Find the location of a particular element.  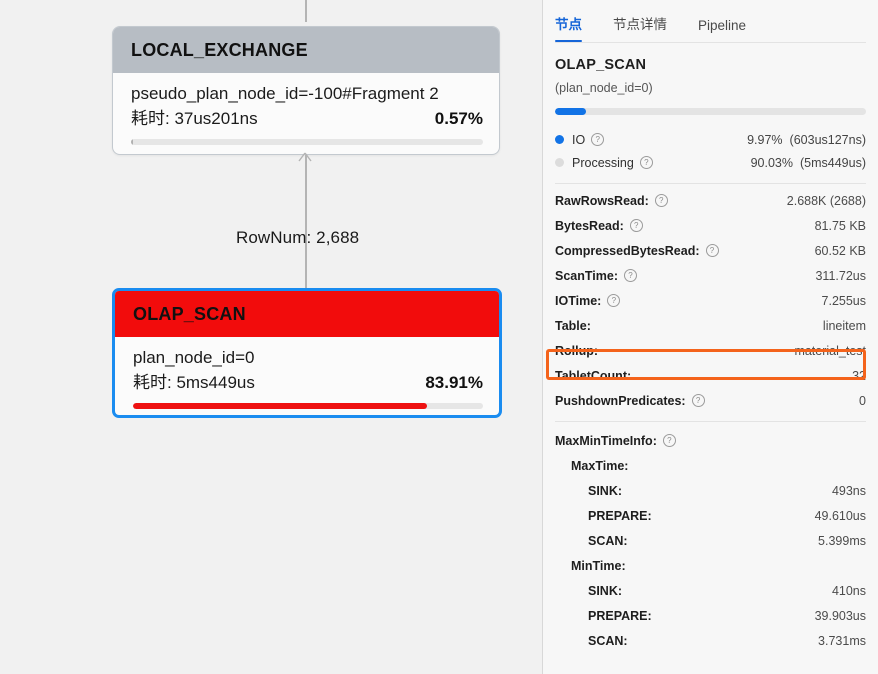

edge-olap-to-local-exchange is located at coordinates (306, 223).